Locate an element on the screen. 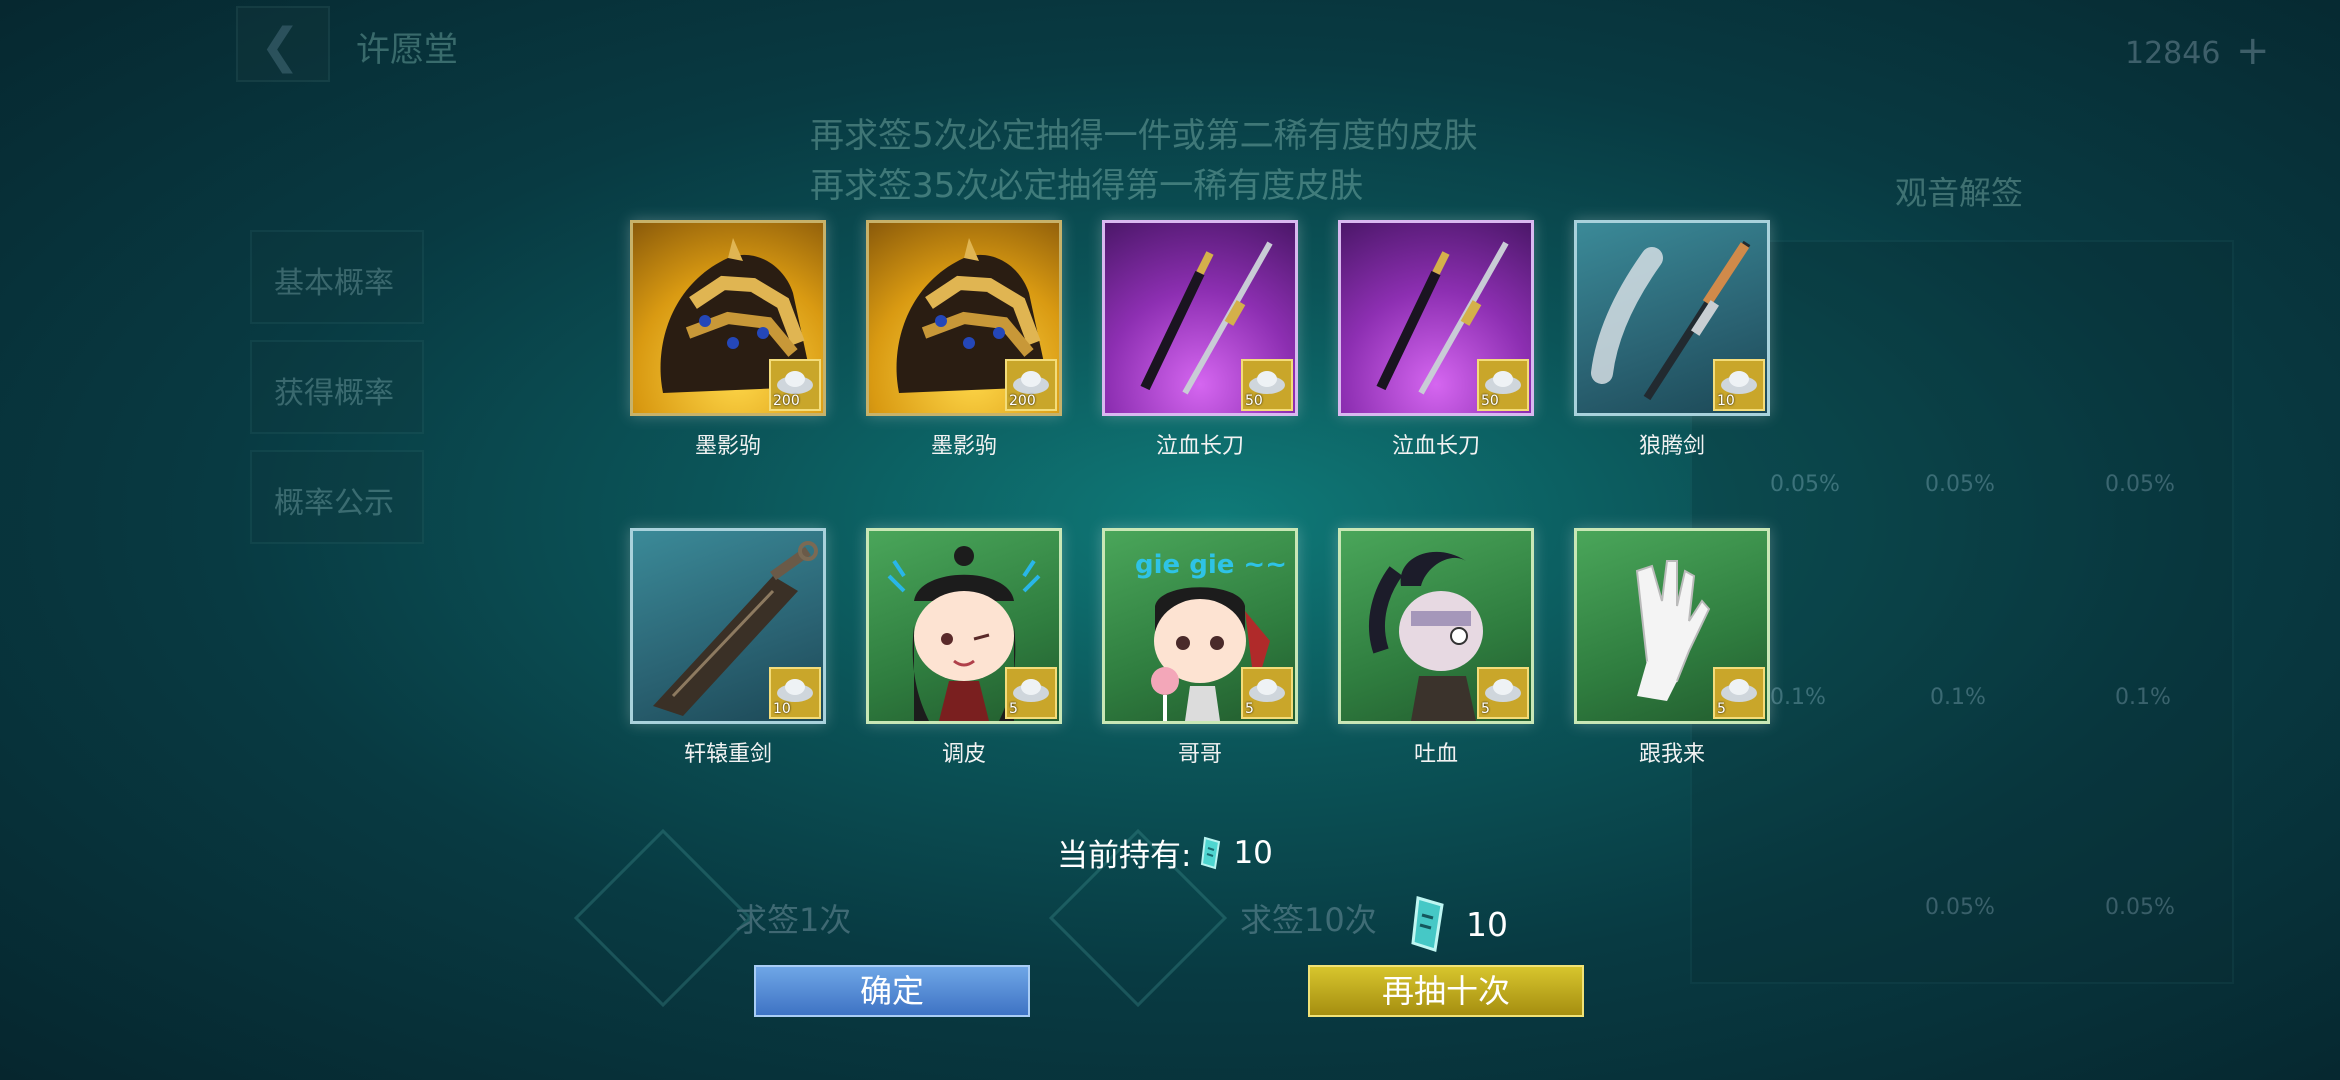 This screenshot has width=2340, height=1080. bg-tab-1: 基本概率 is located at coordinates (337, 277).